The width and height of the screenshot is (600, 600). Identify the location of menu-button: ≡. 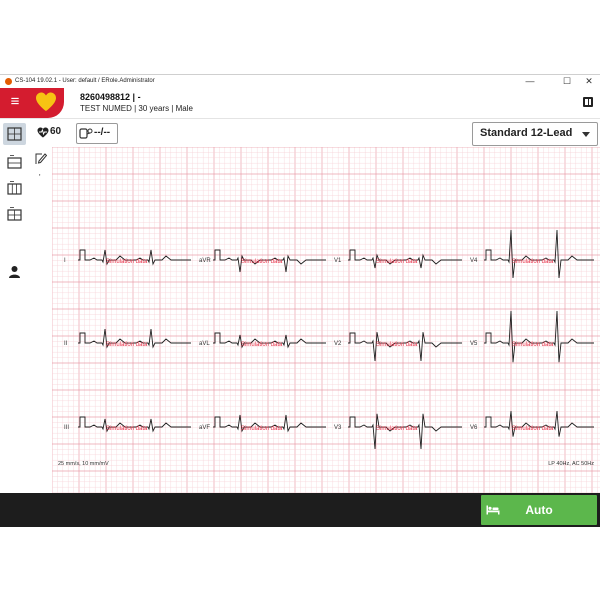
(15, 103).